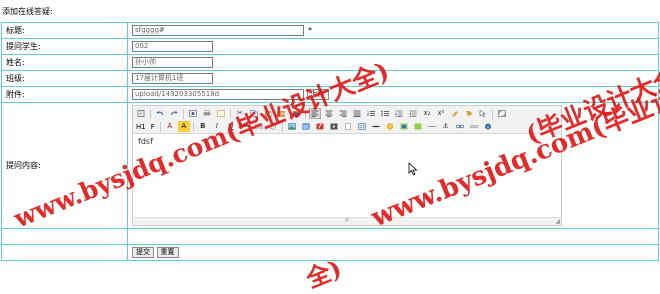 Image resolution: width=660 pixels, height=294 pixels. Describe the element at coordinates (310, 30) in the screenshot. I see `required-mark: *` at that location.